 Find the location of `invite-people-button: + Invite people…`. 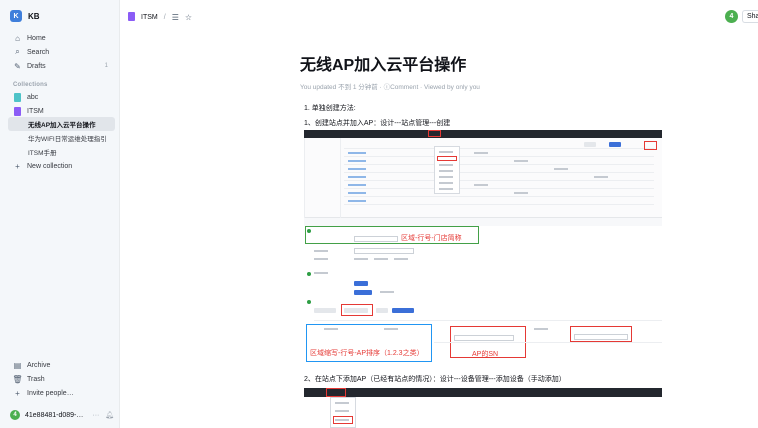

invite-people-button: + Invite people… is located at coordinates (60, 393).